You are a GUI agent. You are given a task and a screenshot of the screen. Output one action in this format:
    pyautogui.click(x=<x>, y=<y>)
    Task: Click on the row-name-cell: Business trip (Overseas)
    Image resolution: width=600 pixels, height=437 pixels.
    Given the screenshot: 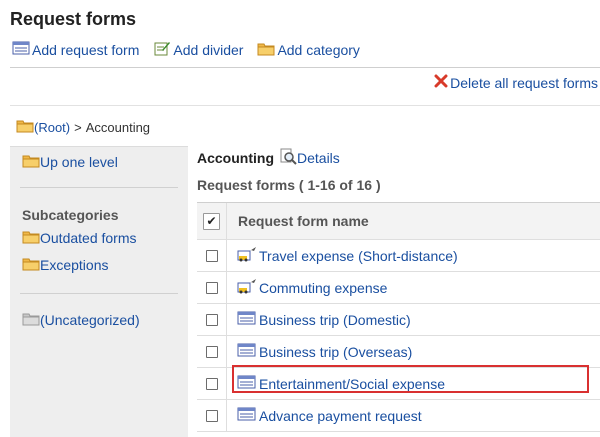 What is the action you would take?
    pyautogui.click(x=319, y=351)
    